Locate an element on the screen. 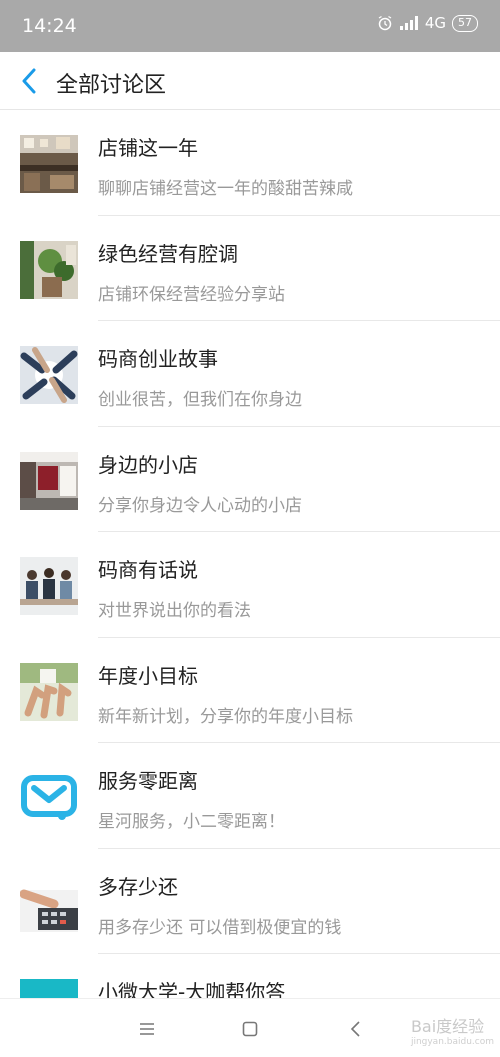 The width and height of the screenshot is (500, 1057). back-triangle-icon is located at coordinates (355, 1029).